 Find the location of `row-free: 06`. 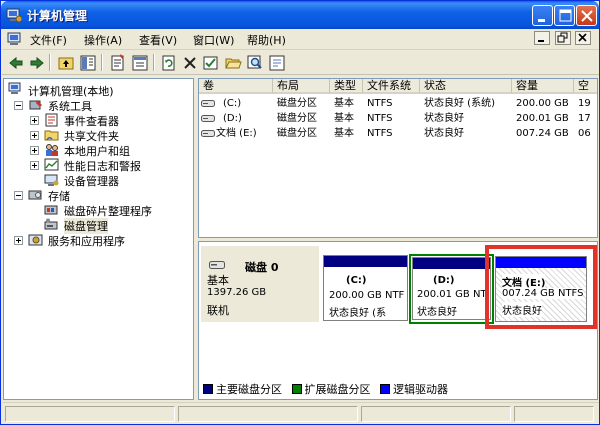

row-free: 06 is located at coordinates (584, 133).